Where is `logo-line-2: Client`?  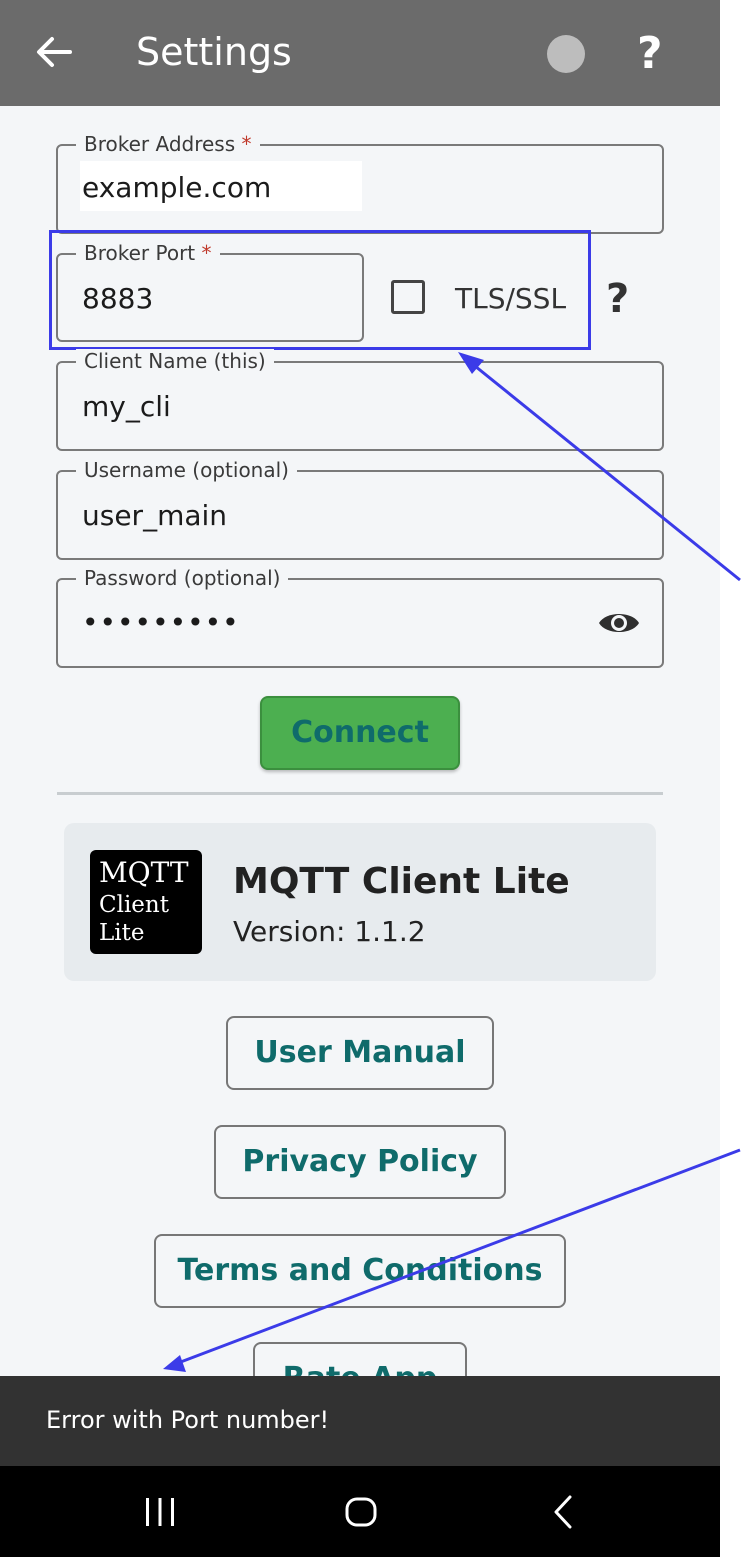 logo-line-2: Client is located at coordinates (134, 905).